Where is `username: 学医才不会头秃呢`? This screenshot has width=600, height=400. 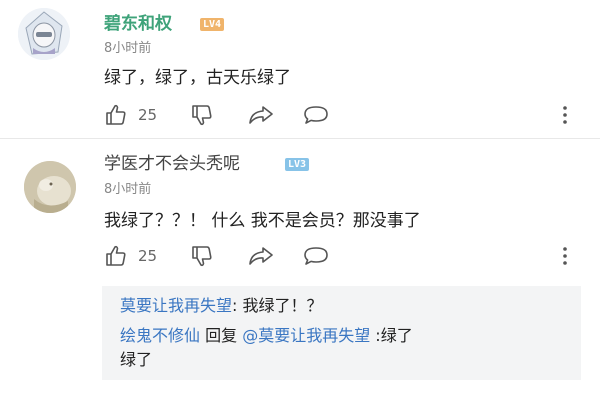 username: 学医才不会头秃呢 is located at coordinates (172, 164).